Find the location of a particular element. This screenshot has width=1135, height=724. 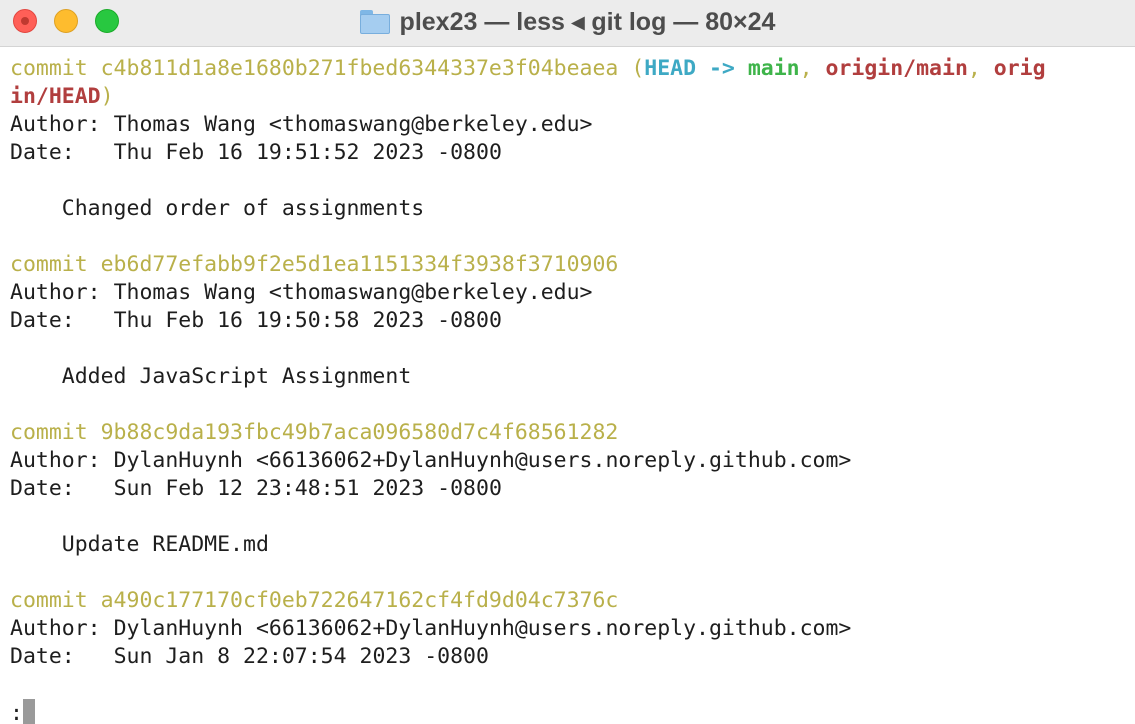

remote-head-ref: orig is located at coordinates (1019, 68).